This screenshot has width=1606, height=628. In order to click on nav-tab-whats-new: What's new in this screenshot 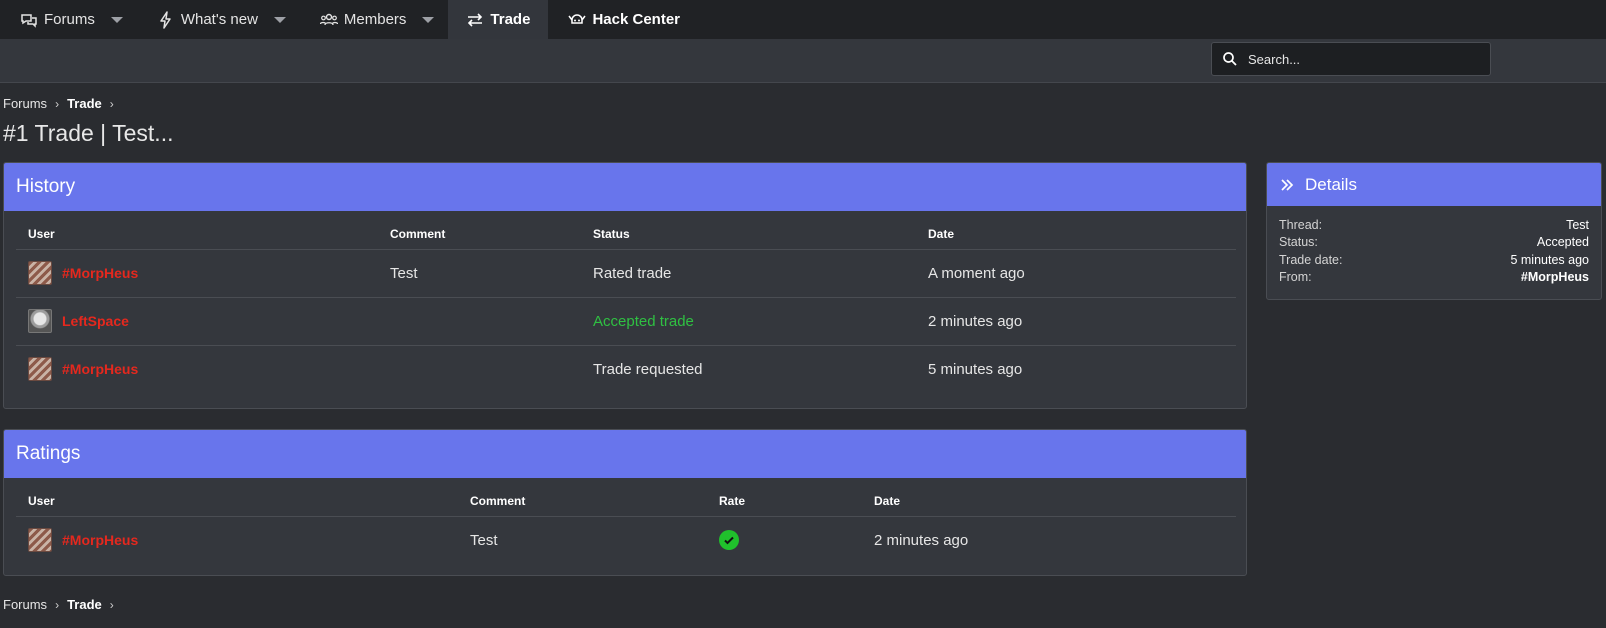, I will do `click(218, 19)`.